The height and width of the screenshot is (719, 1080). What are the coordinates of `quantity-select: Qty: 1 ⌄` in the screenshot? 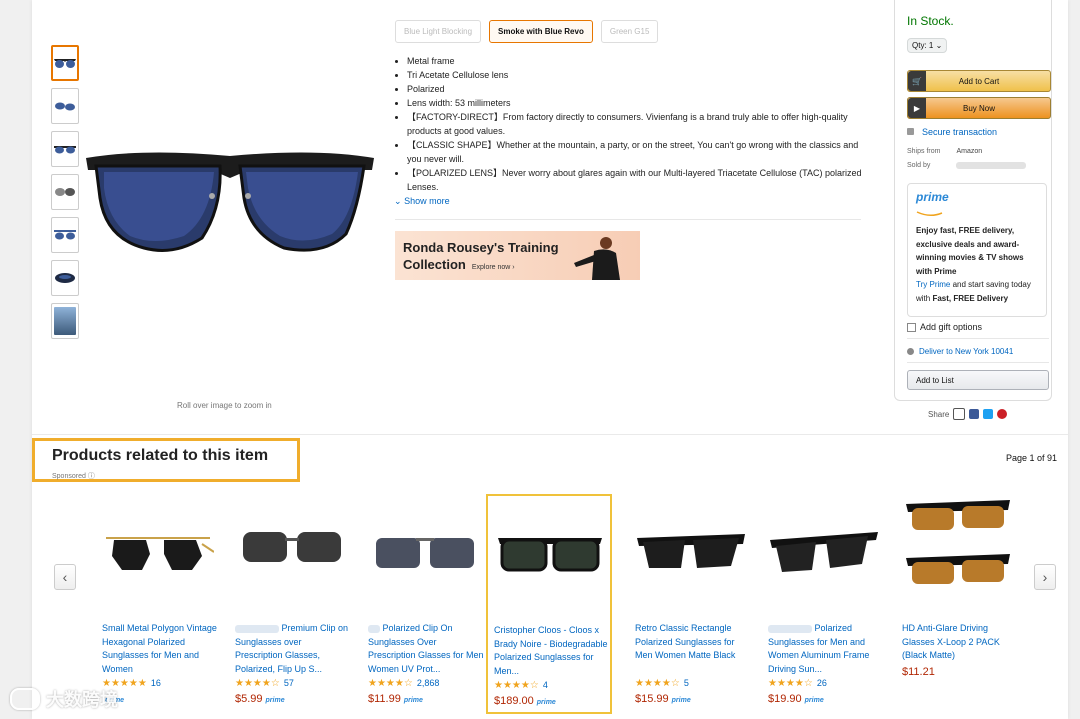 It's located at (927, 45).